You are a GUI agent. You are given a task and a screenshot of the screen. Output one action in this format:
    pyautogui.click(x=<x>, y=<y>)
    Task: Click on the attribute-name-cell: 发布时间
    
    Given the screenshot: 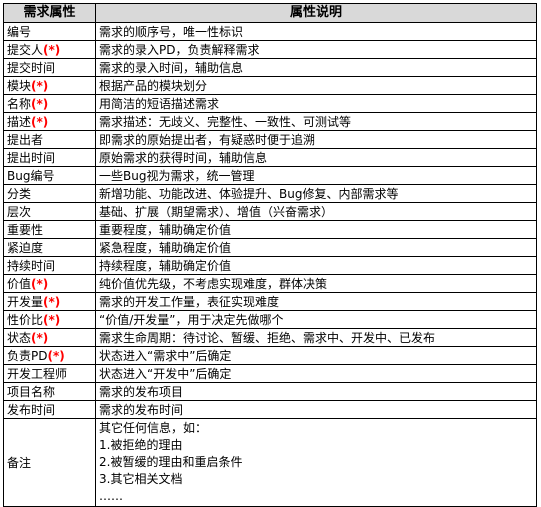 What is the action you would take?
    pyautogui.click(x=49, y=409)
    